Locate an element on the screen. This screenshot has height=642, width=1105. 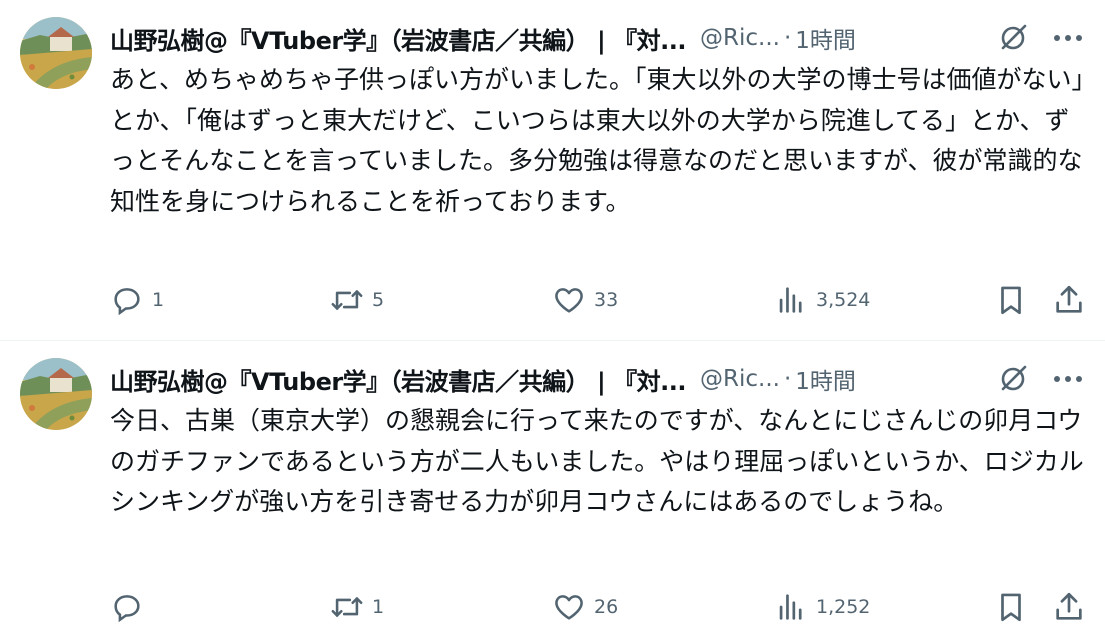
reply-button is located at coordinates (131, 607).